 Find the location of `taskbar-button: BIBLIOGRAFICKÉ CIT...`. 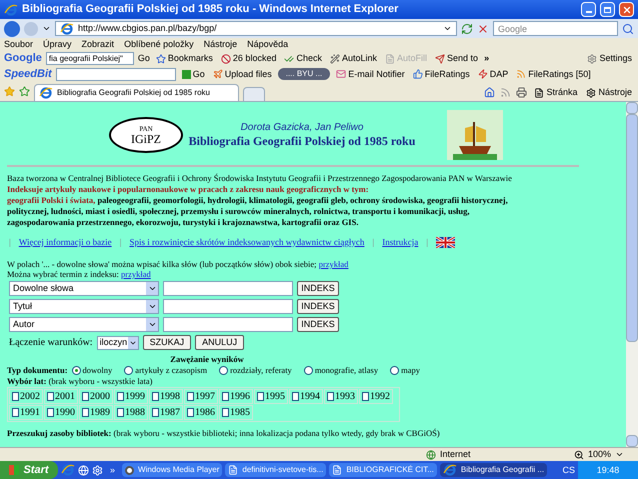

taskbar-button: BIBLIOGRAFICKÉ CIT... is located at coordinates (383, 470).